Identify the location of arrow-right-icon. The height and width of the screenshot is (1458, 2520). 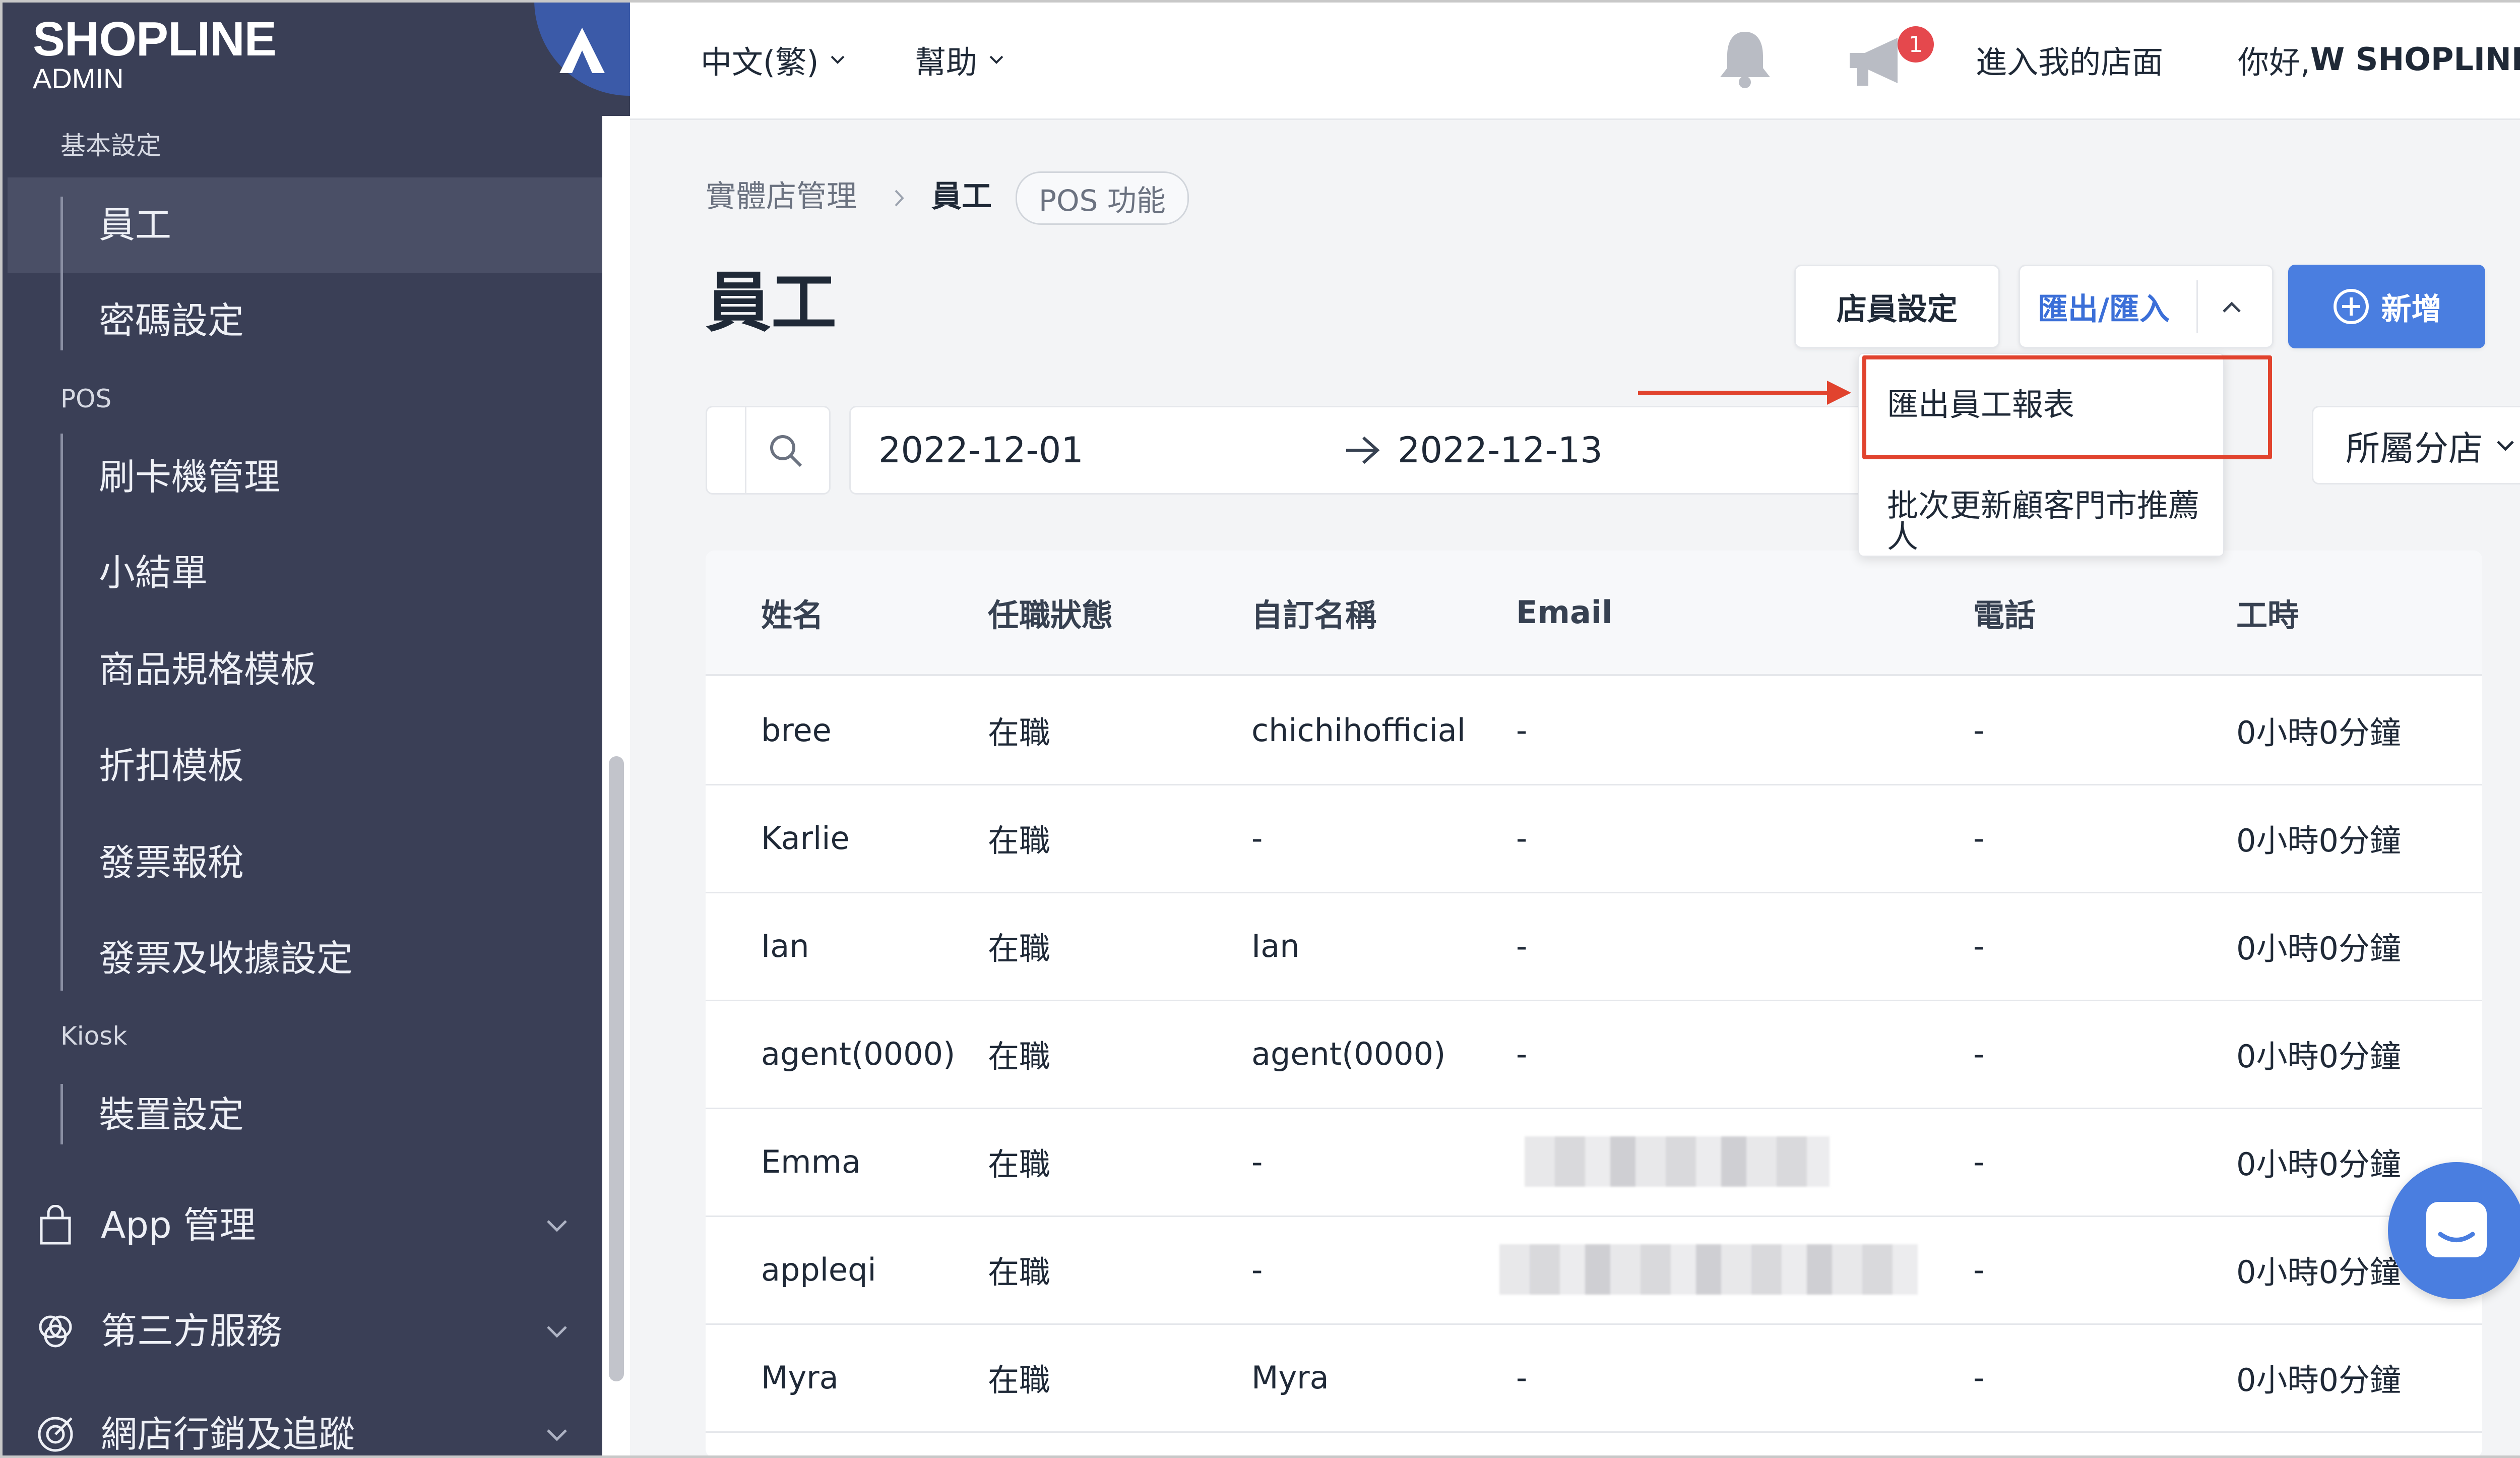
(1363, 450).